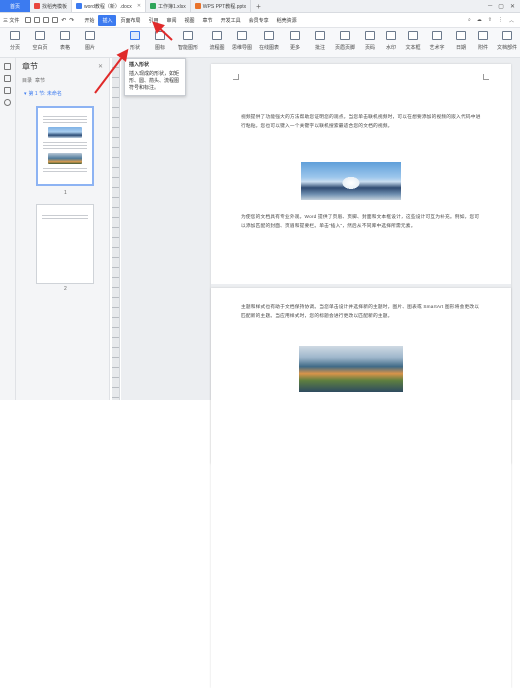  I want to click on page-break-icon, so click(15, 35).